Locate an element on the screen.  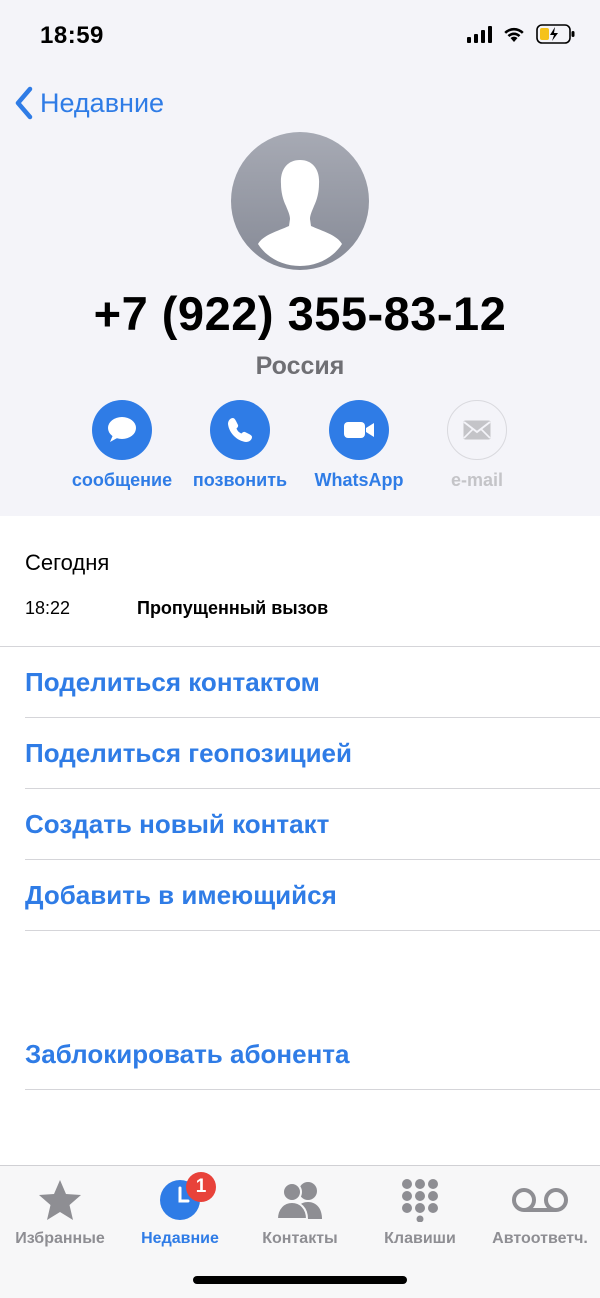
tab-keypad-label: Клавиши is located at coordinates (420, 1238).